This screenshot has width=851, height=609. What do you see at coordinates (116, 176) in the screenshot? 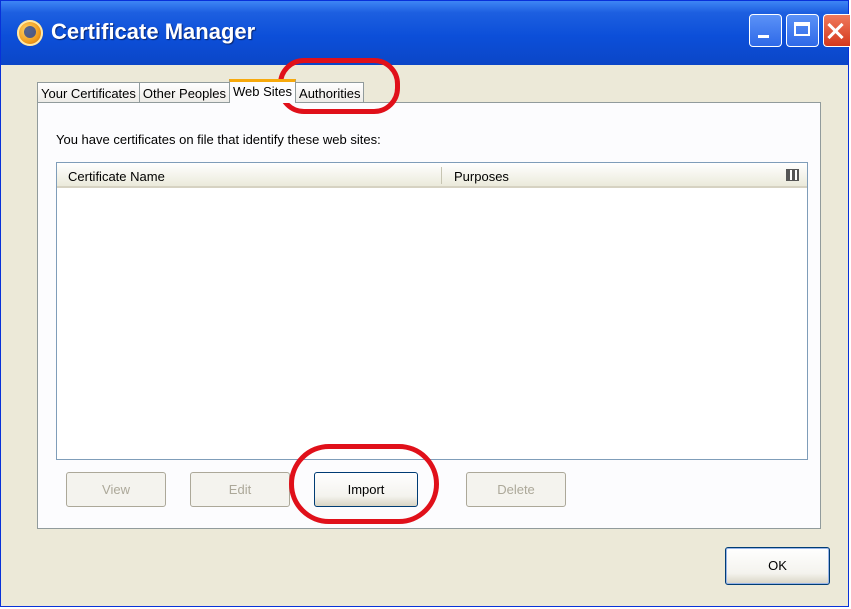
I see `column-header-certificate-name: Certificate Name` at bounding box center [116, 176].